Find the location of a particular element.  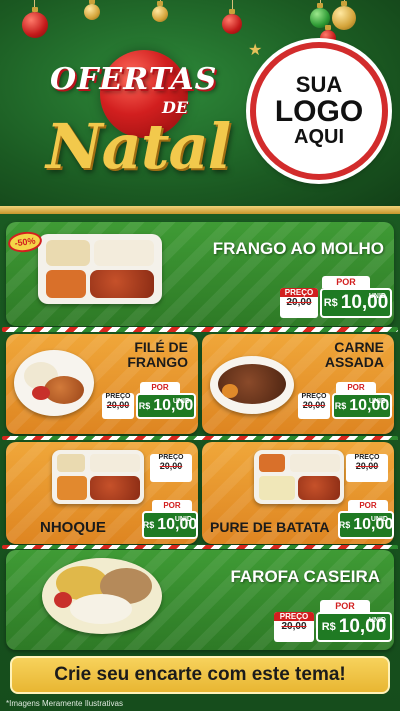

logo-text-line1: SUA is located at coordinates (319, 85).